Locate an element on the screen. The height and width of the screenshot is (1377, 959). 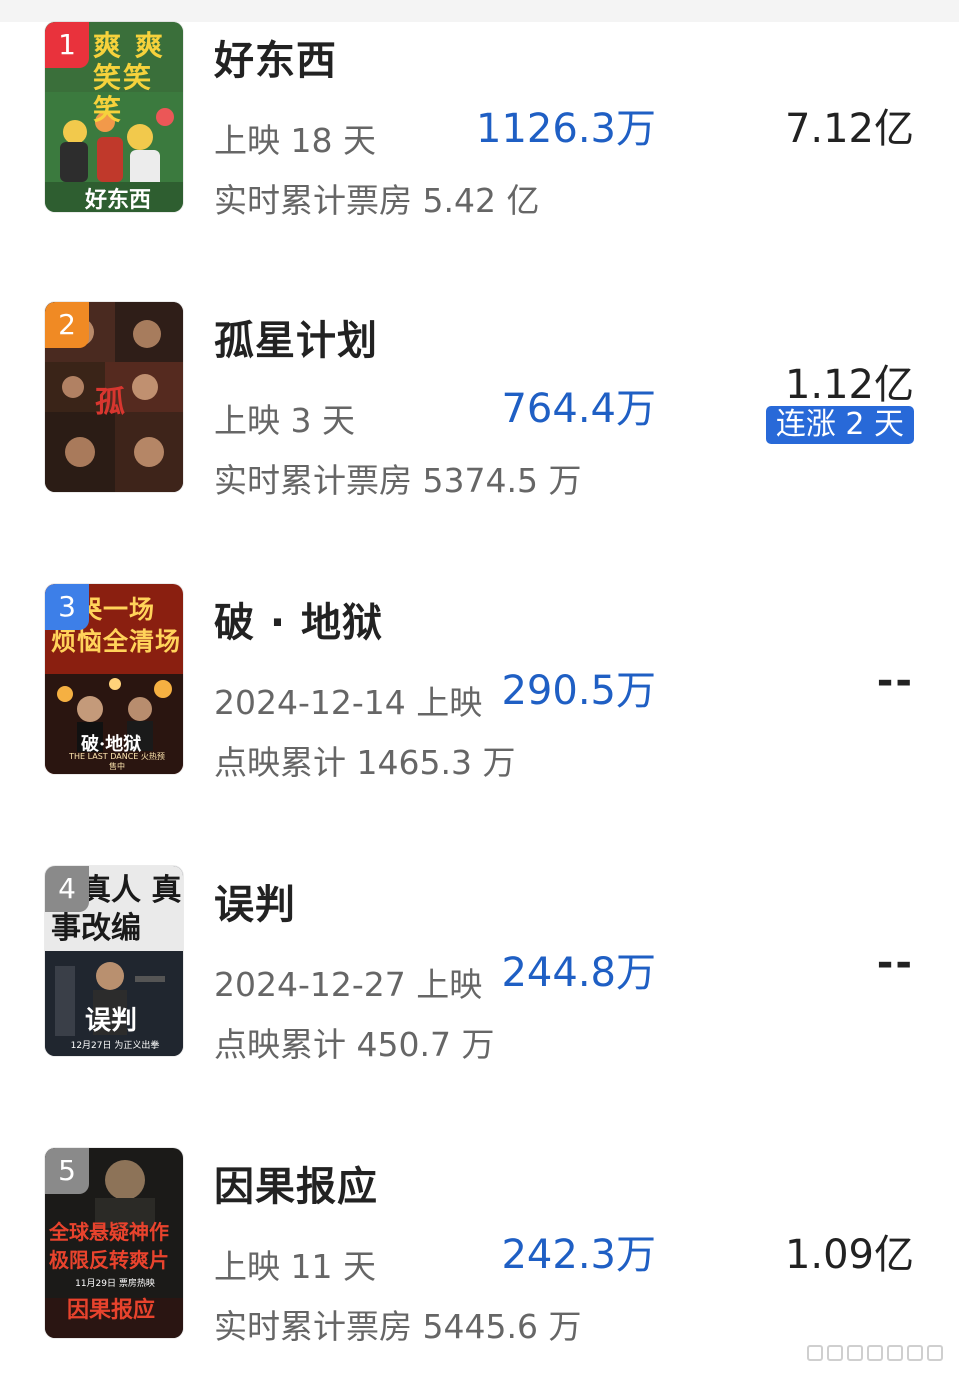
forecast-total: 7.12亿 is located at coordinates (849, 129).